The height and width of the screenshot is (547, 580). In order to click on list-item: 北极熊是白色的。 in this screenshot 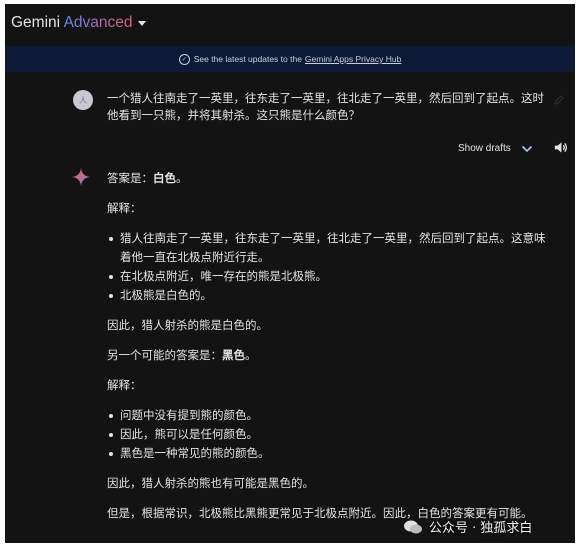, I will do `click(327, 295)`.